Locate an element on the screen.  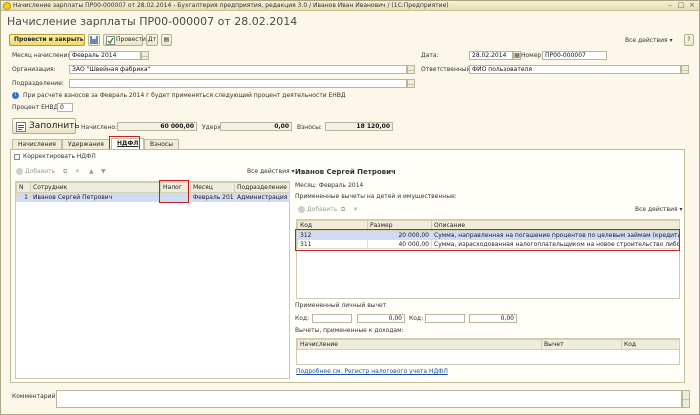
row-size: 20 000,00 is located at coordinates (399, 235).